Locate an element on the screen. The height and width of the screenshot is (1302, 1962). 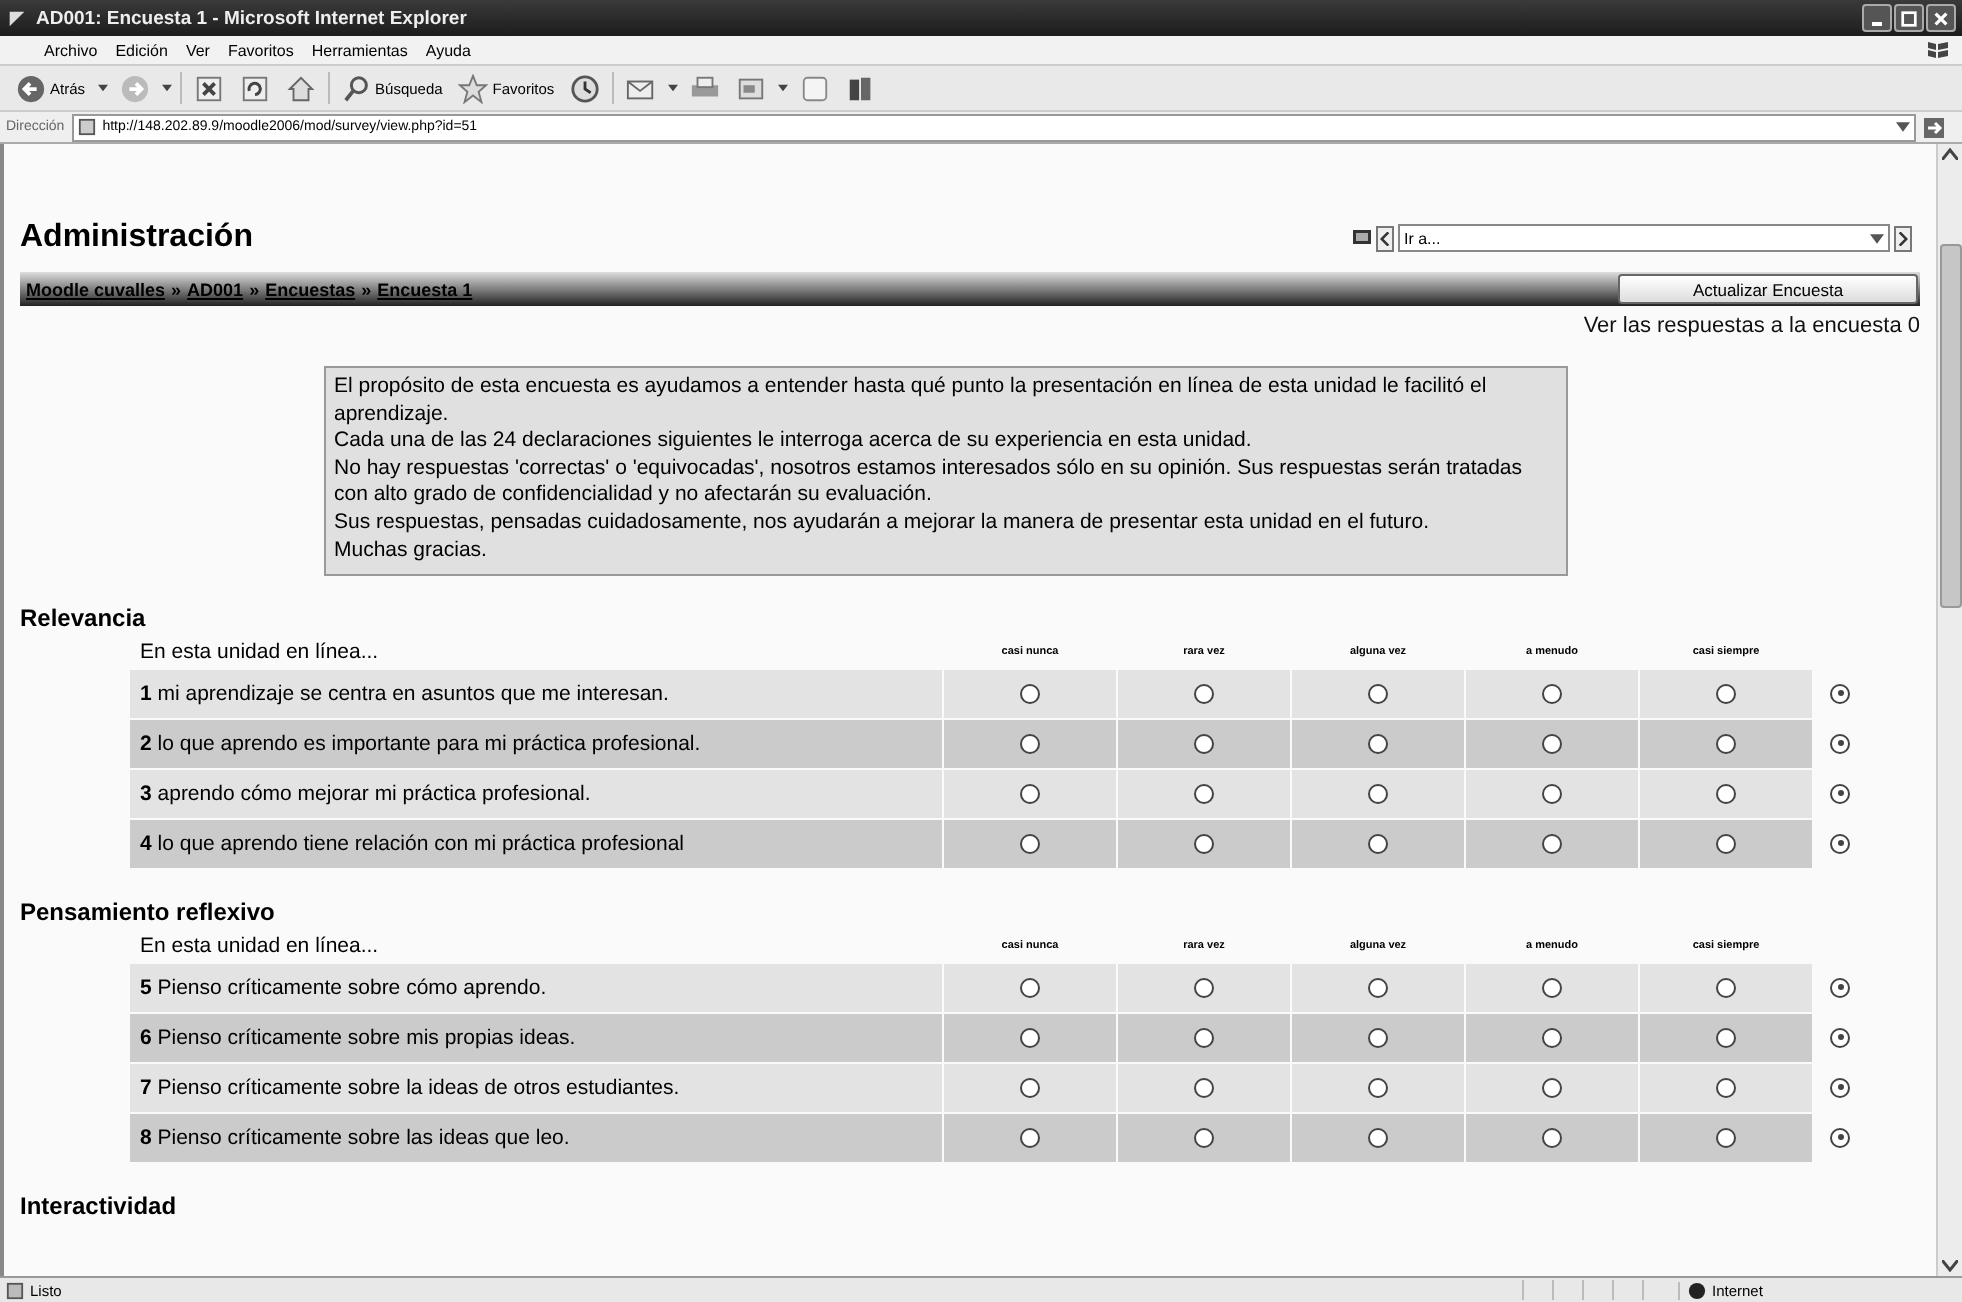
refresh-icon is located at coordinates (254, 88).